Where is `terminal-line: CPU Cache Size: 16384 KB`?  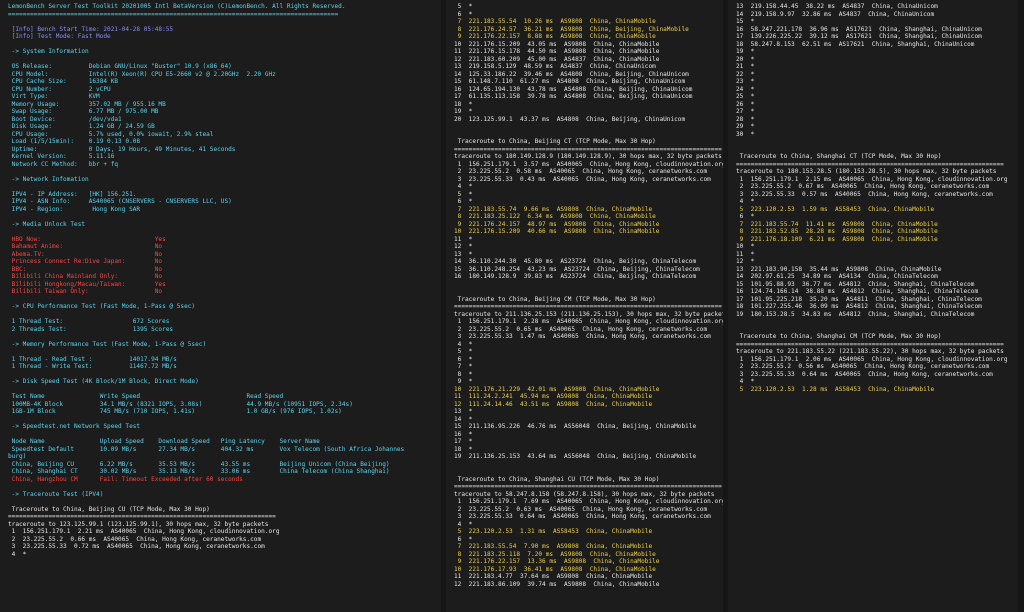 terminal-line: CPU Cache Size: 16384 KB is located at coordinates (63, 81).